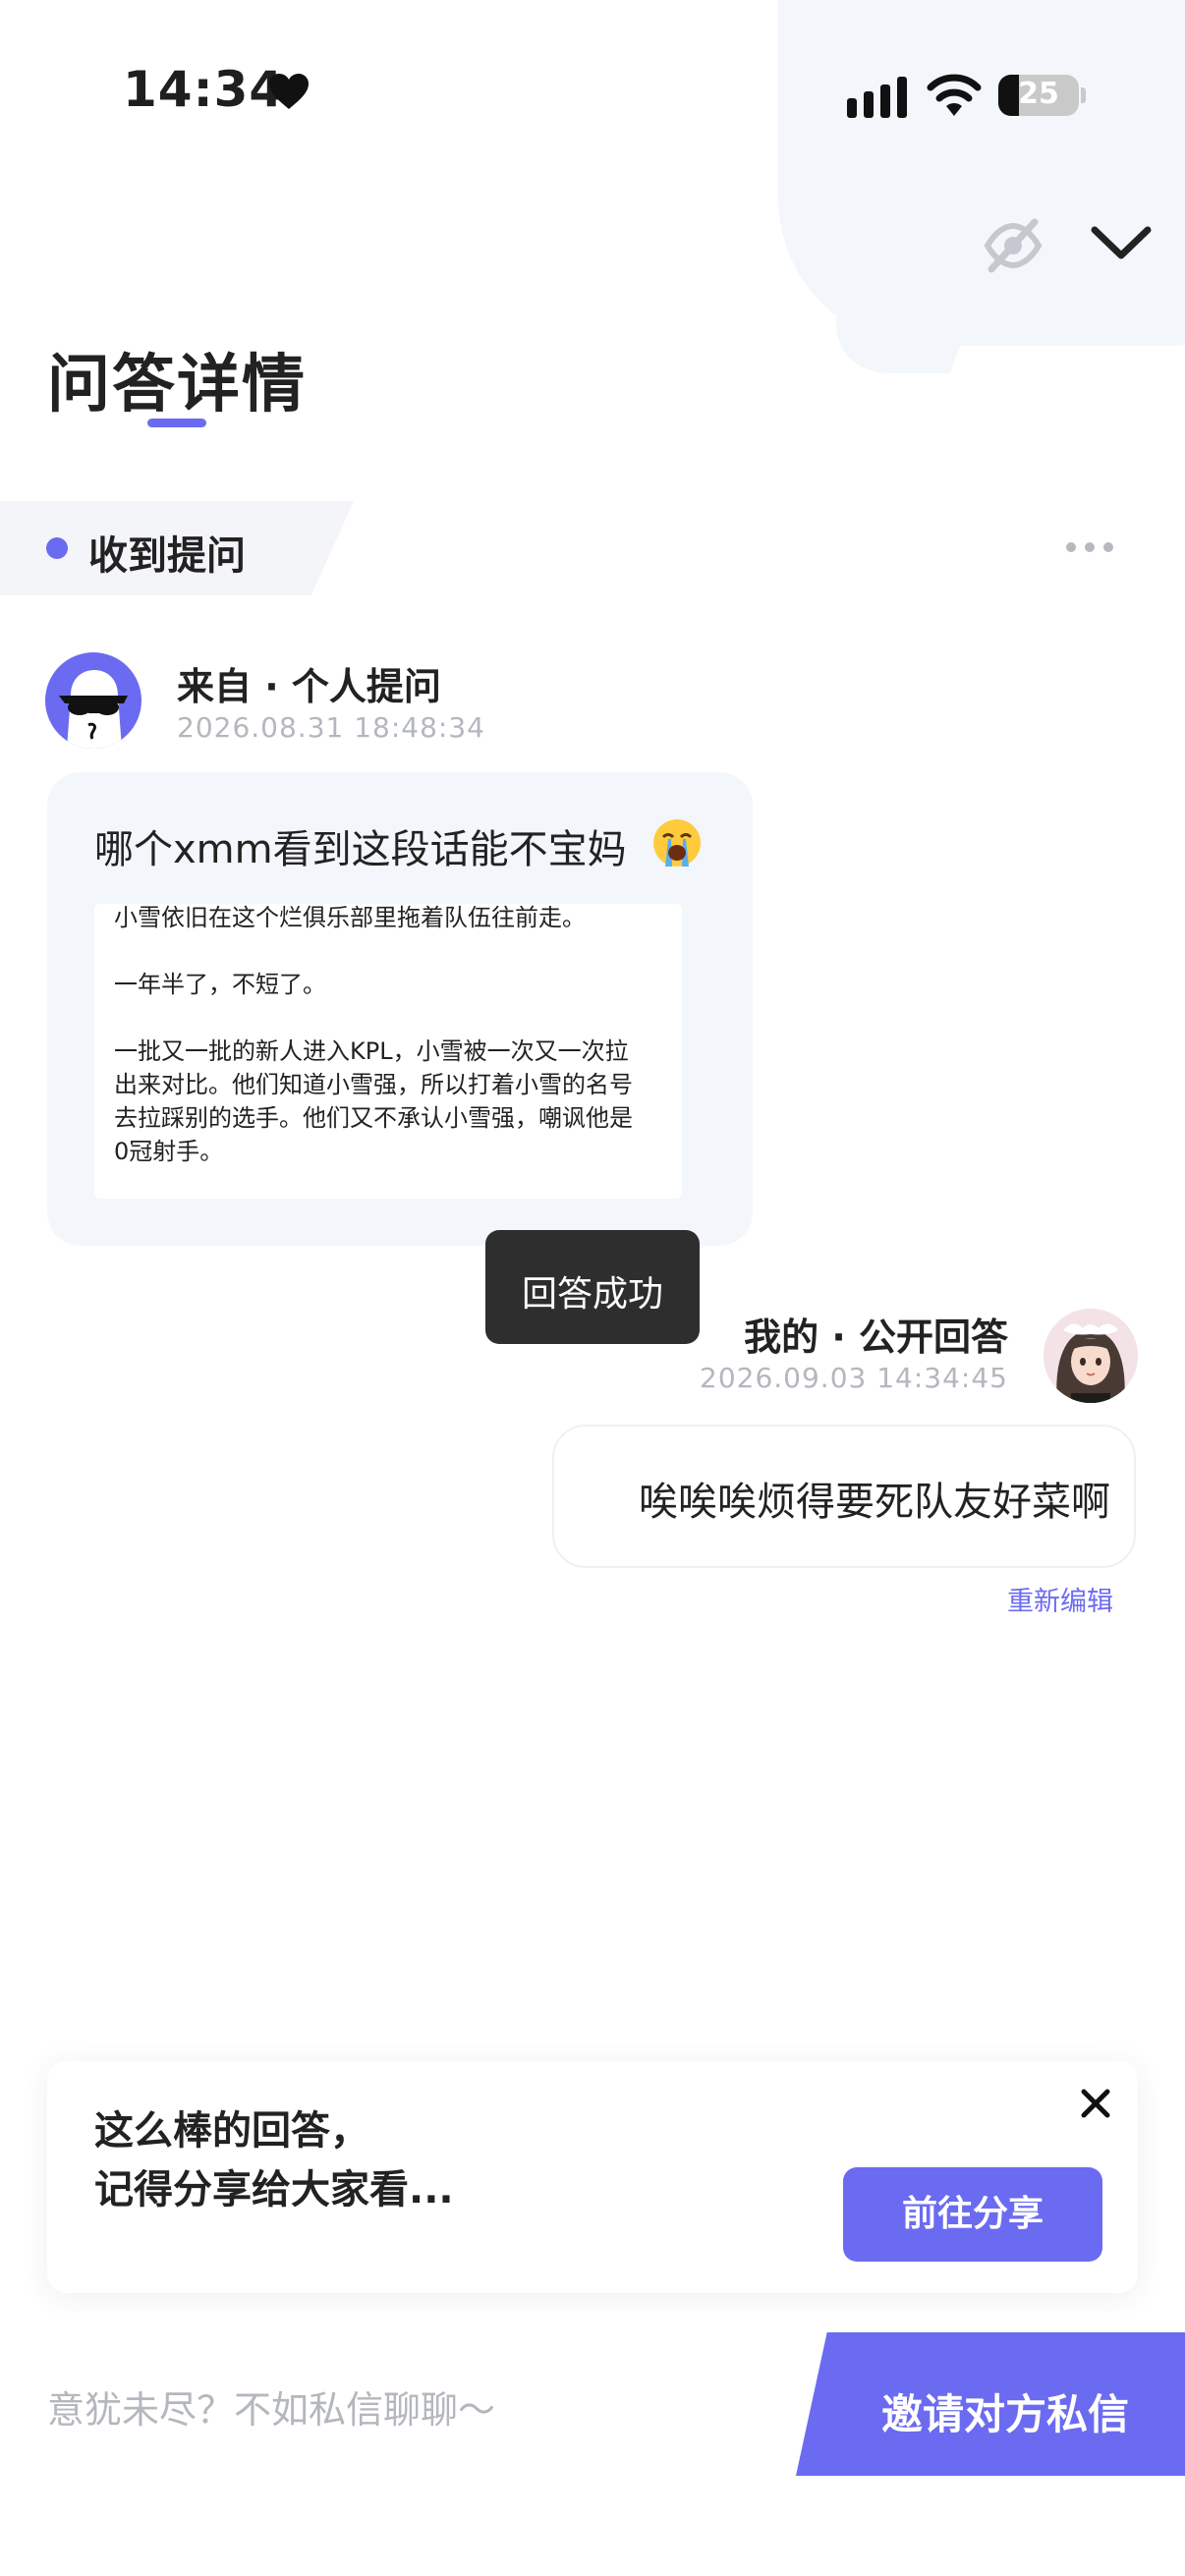 This screenshot has height=2576, width=1185. Describe the element at coordinates (1122, 243) in the screenshot. I see `chevron-down-icon` at that location.